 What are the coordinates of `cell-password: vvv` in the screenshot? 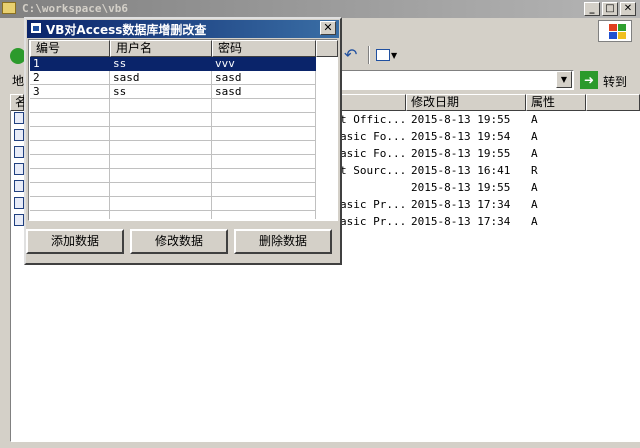 It's located at (225, 63).